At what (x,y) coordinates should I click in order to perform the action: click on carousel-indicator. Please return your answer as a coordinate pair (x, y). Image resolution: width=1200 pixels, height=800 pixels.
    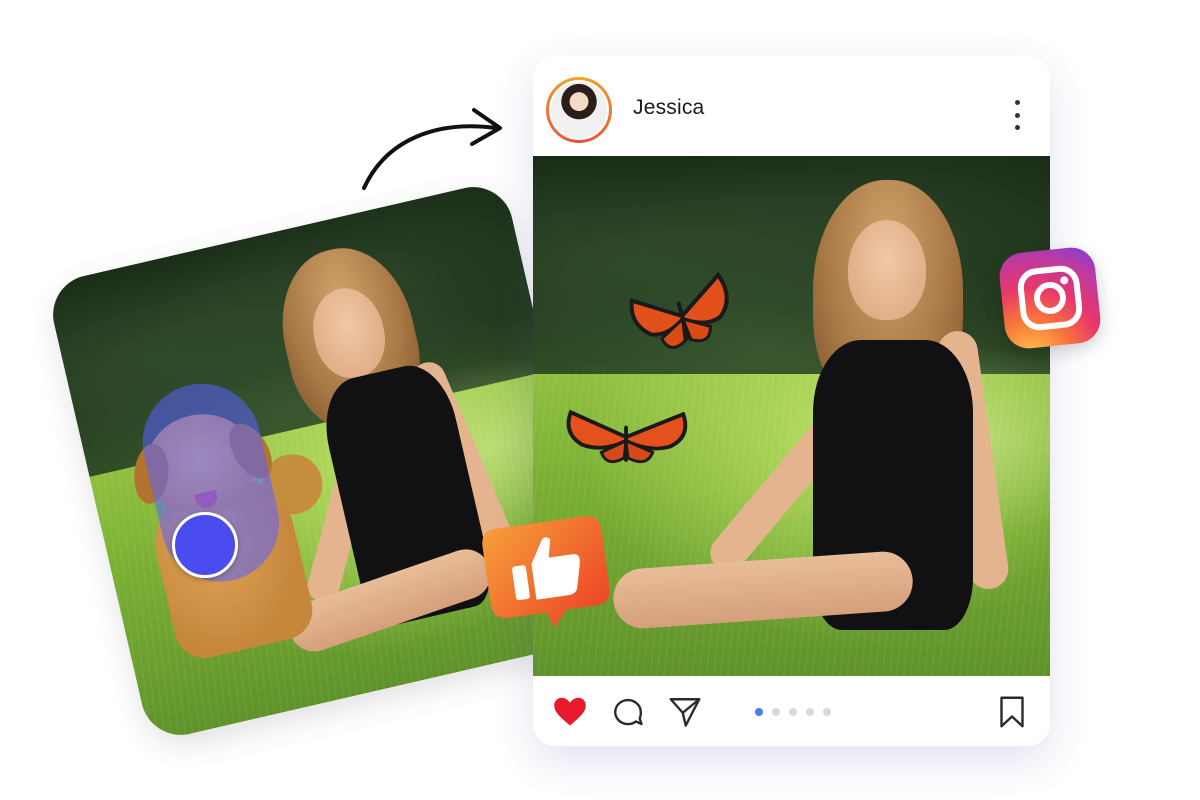
    Looking at the image, I should click on (793, 712).